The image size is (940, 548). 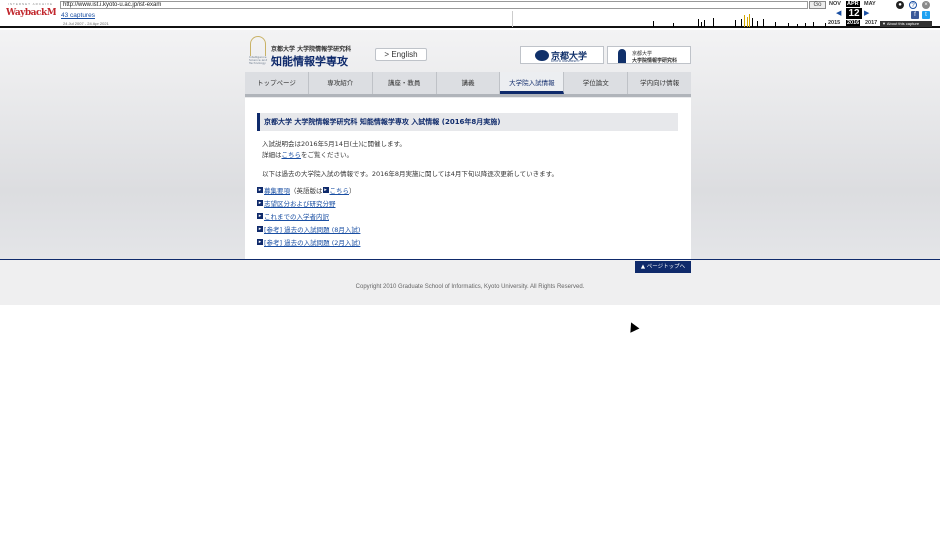 What do you see at coordinates (670, 19) in the screenshot?
I see `wayback-sparkline` at bounding box center [670, 19].